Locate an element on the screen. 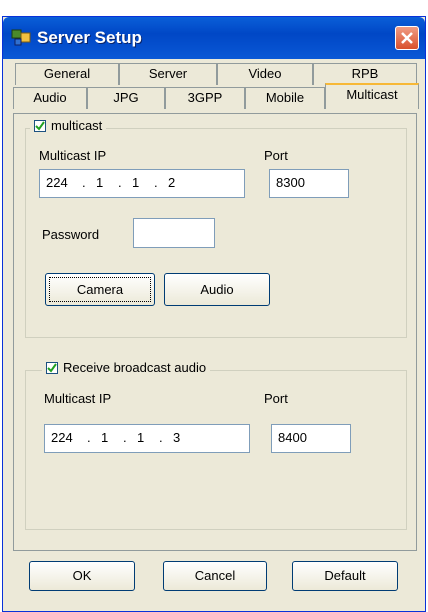 The height and width of the screenshot is (612, 428). tab-label: Multicast is located at coordinates (372, 94).